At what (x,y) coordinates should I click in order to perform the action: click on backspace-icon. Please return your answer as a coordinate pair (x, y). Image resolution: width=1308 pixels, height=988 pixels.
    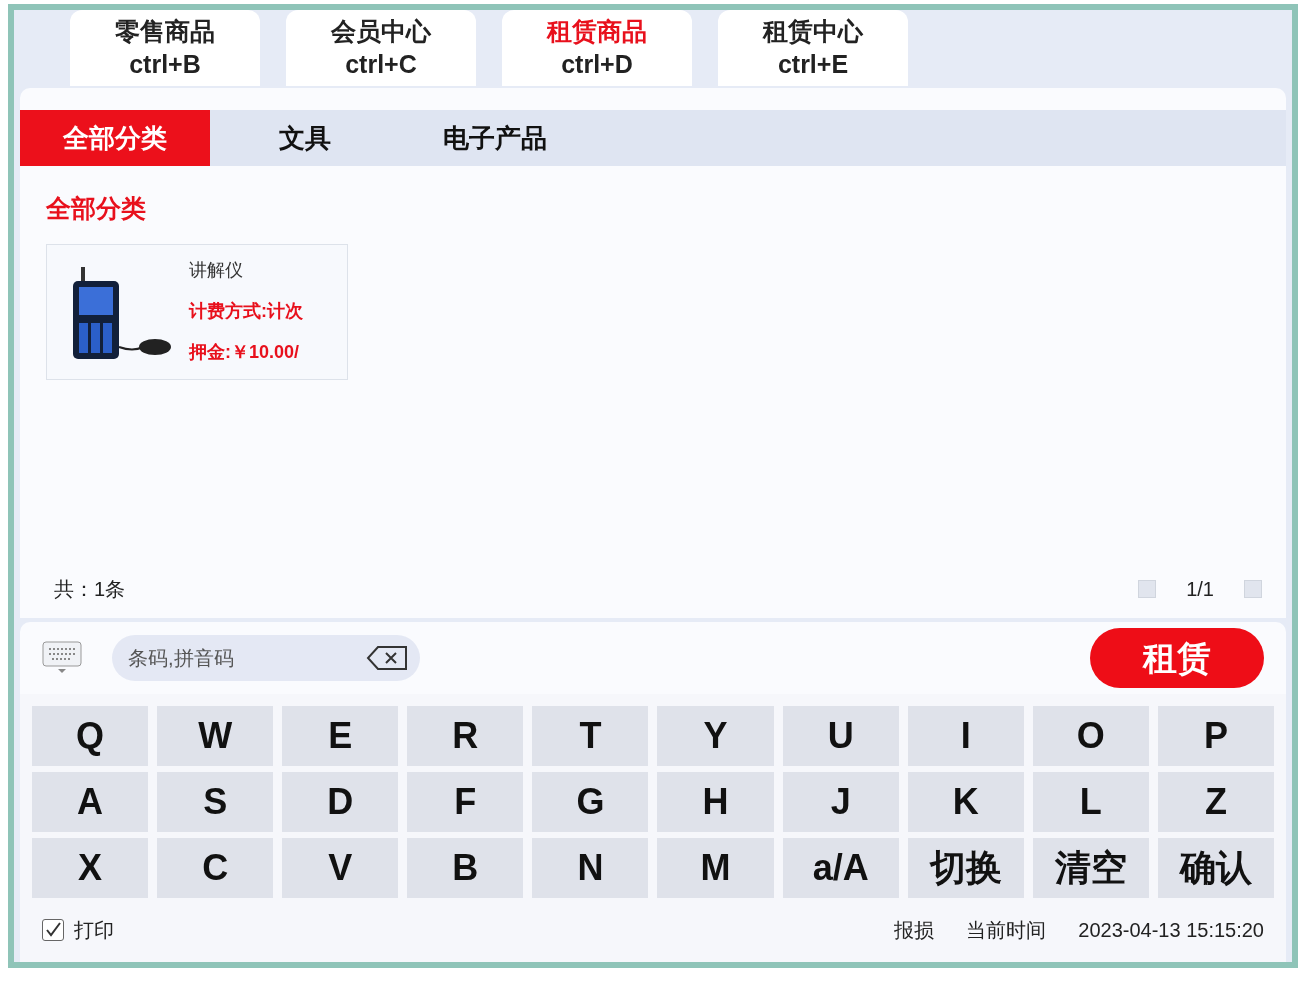
    Looking at the image, I should click on (387, 658).